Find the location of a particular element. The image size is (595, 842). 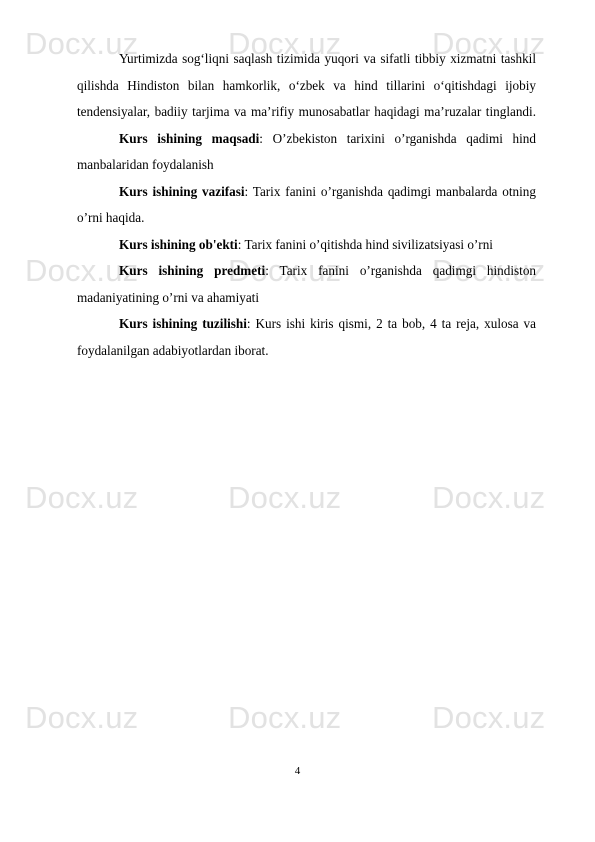

label-kurs-ishining-tuzilishi: Kurs ishining tuzilishi is located at coordinates (183, 323).